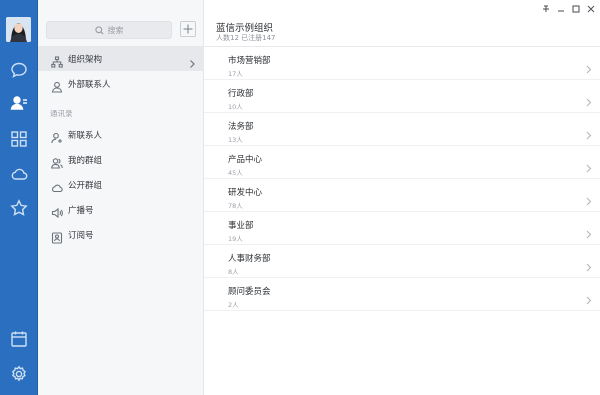  Describe the element at coordinates (18, 29) in the screenshot. I see `avatar` at that location.